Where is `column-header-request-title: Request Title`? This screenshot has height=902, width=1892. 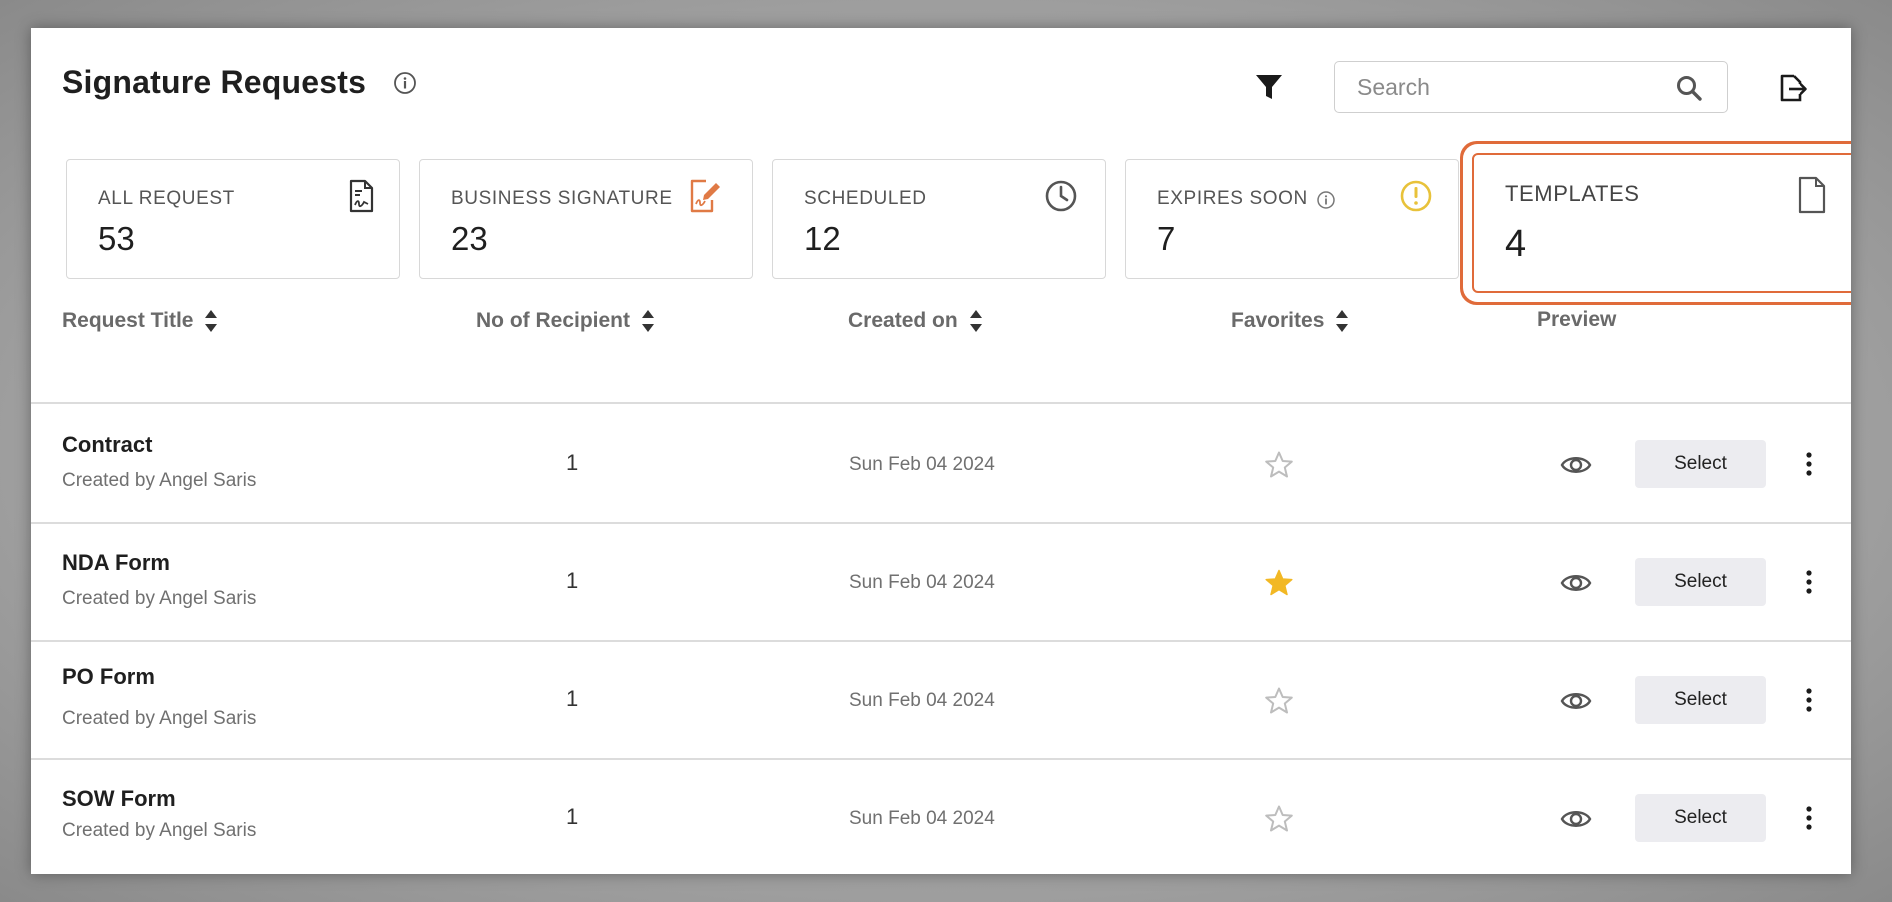 column-header-request-title: Request Title is located at coordinates (140, 321).